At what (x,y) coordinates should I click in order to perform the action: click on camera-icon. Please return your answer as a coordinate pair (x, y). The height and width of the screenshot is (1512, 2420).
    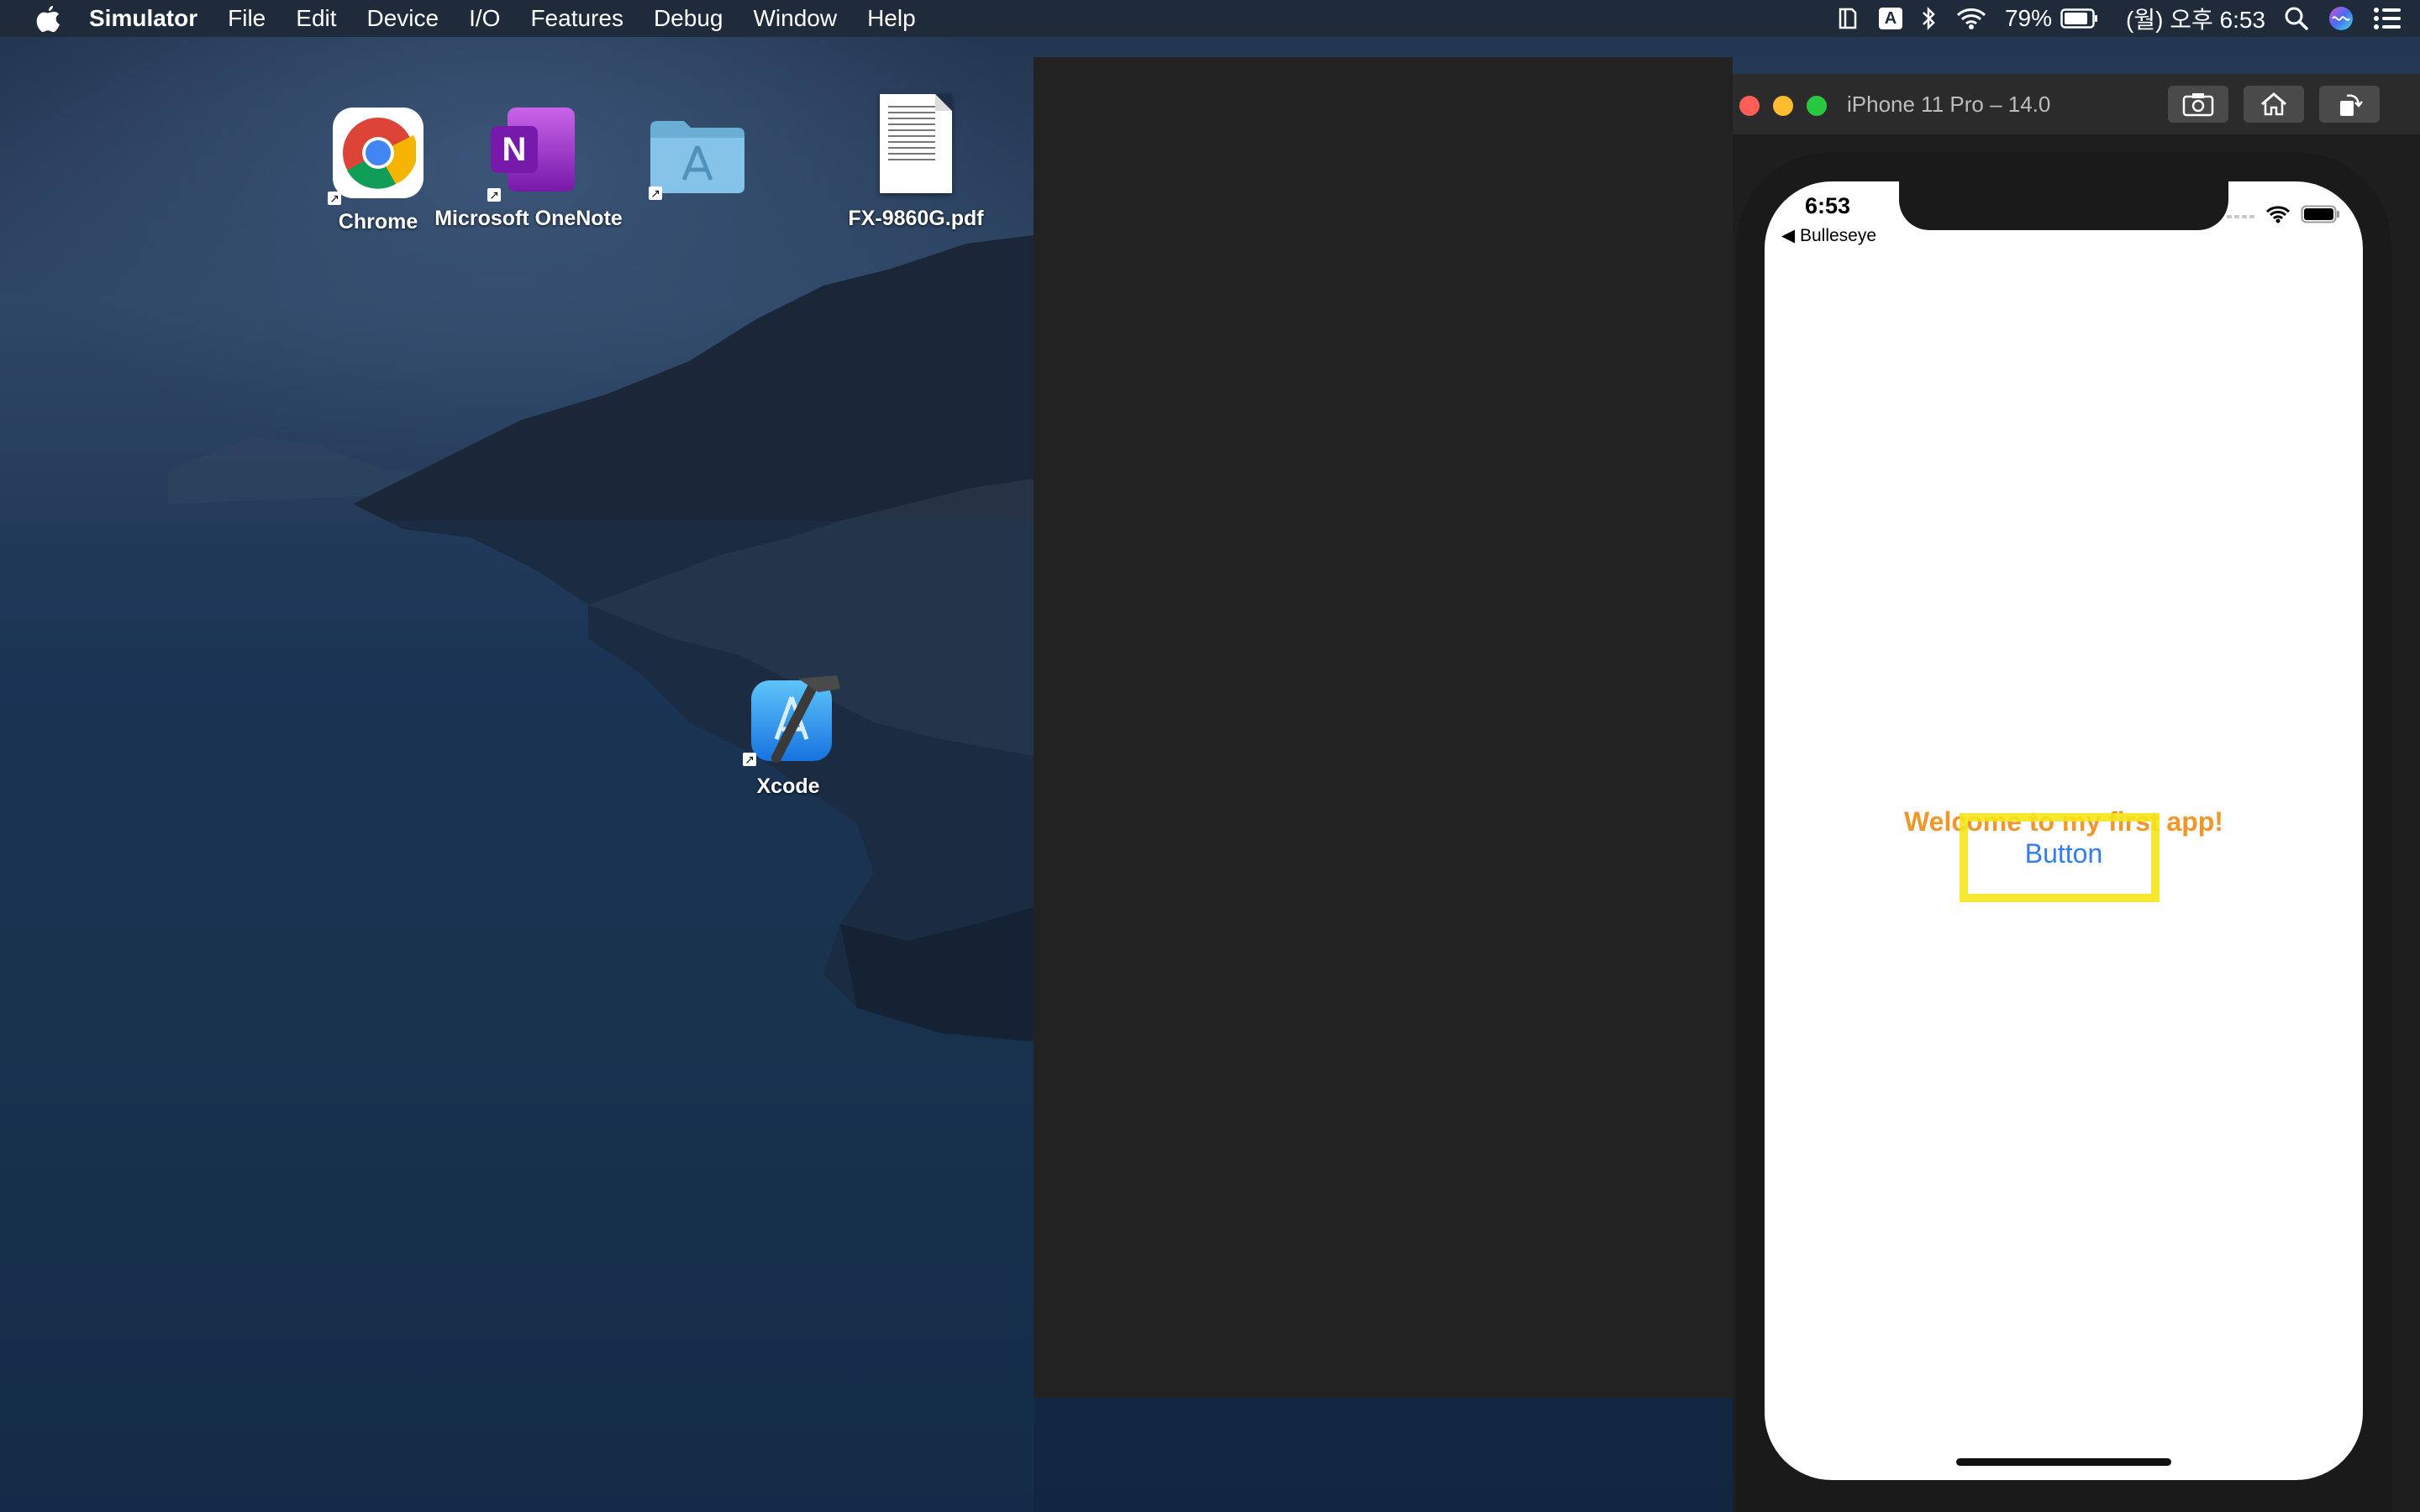
    Looking at the image, I should click on (2198, 105).